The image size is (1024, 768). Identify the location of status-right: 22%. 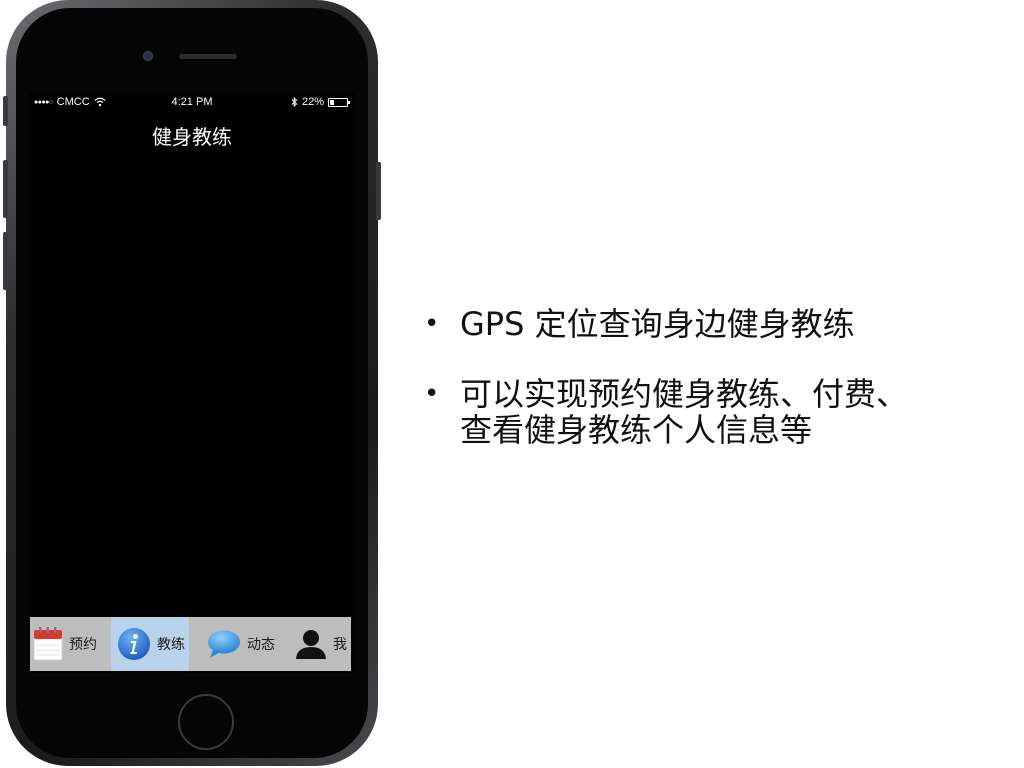
(320, 102).